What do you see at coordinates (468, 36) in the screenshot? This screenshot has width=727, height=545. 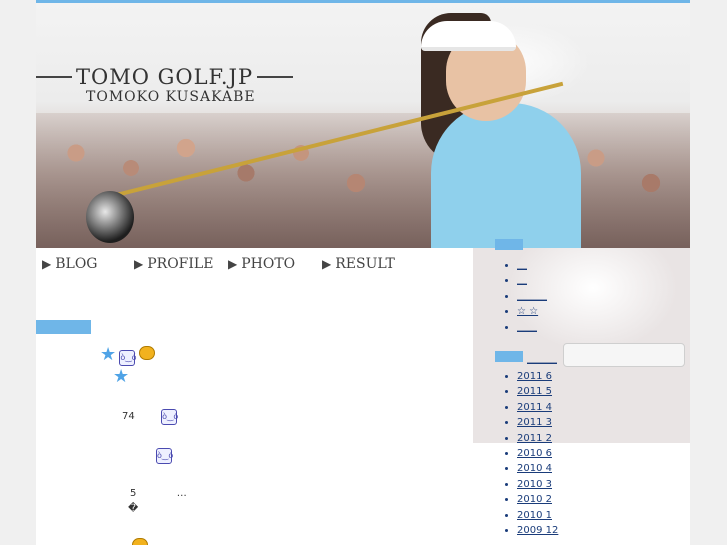 I see `visor` at bounding box center [468, 36].